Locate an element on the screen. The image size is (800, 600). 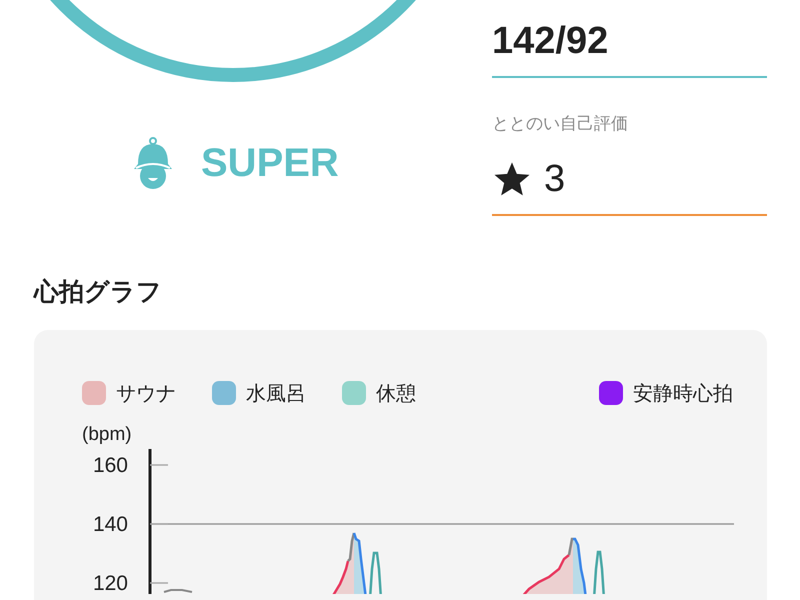
section-title: 心拍グラフ is located at coordinates (98, 292).